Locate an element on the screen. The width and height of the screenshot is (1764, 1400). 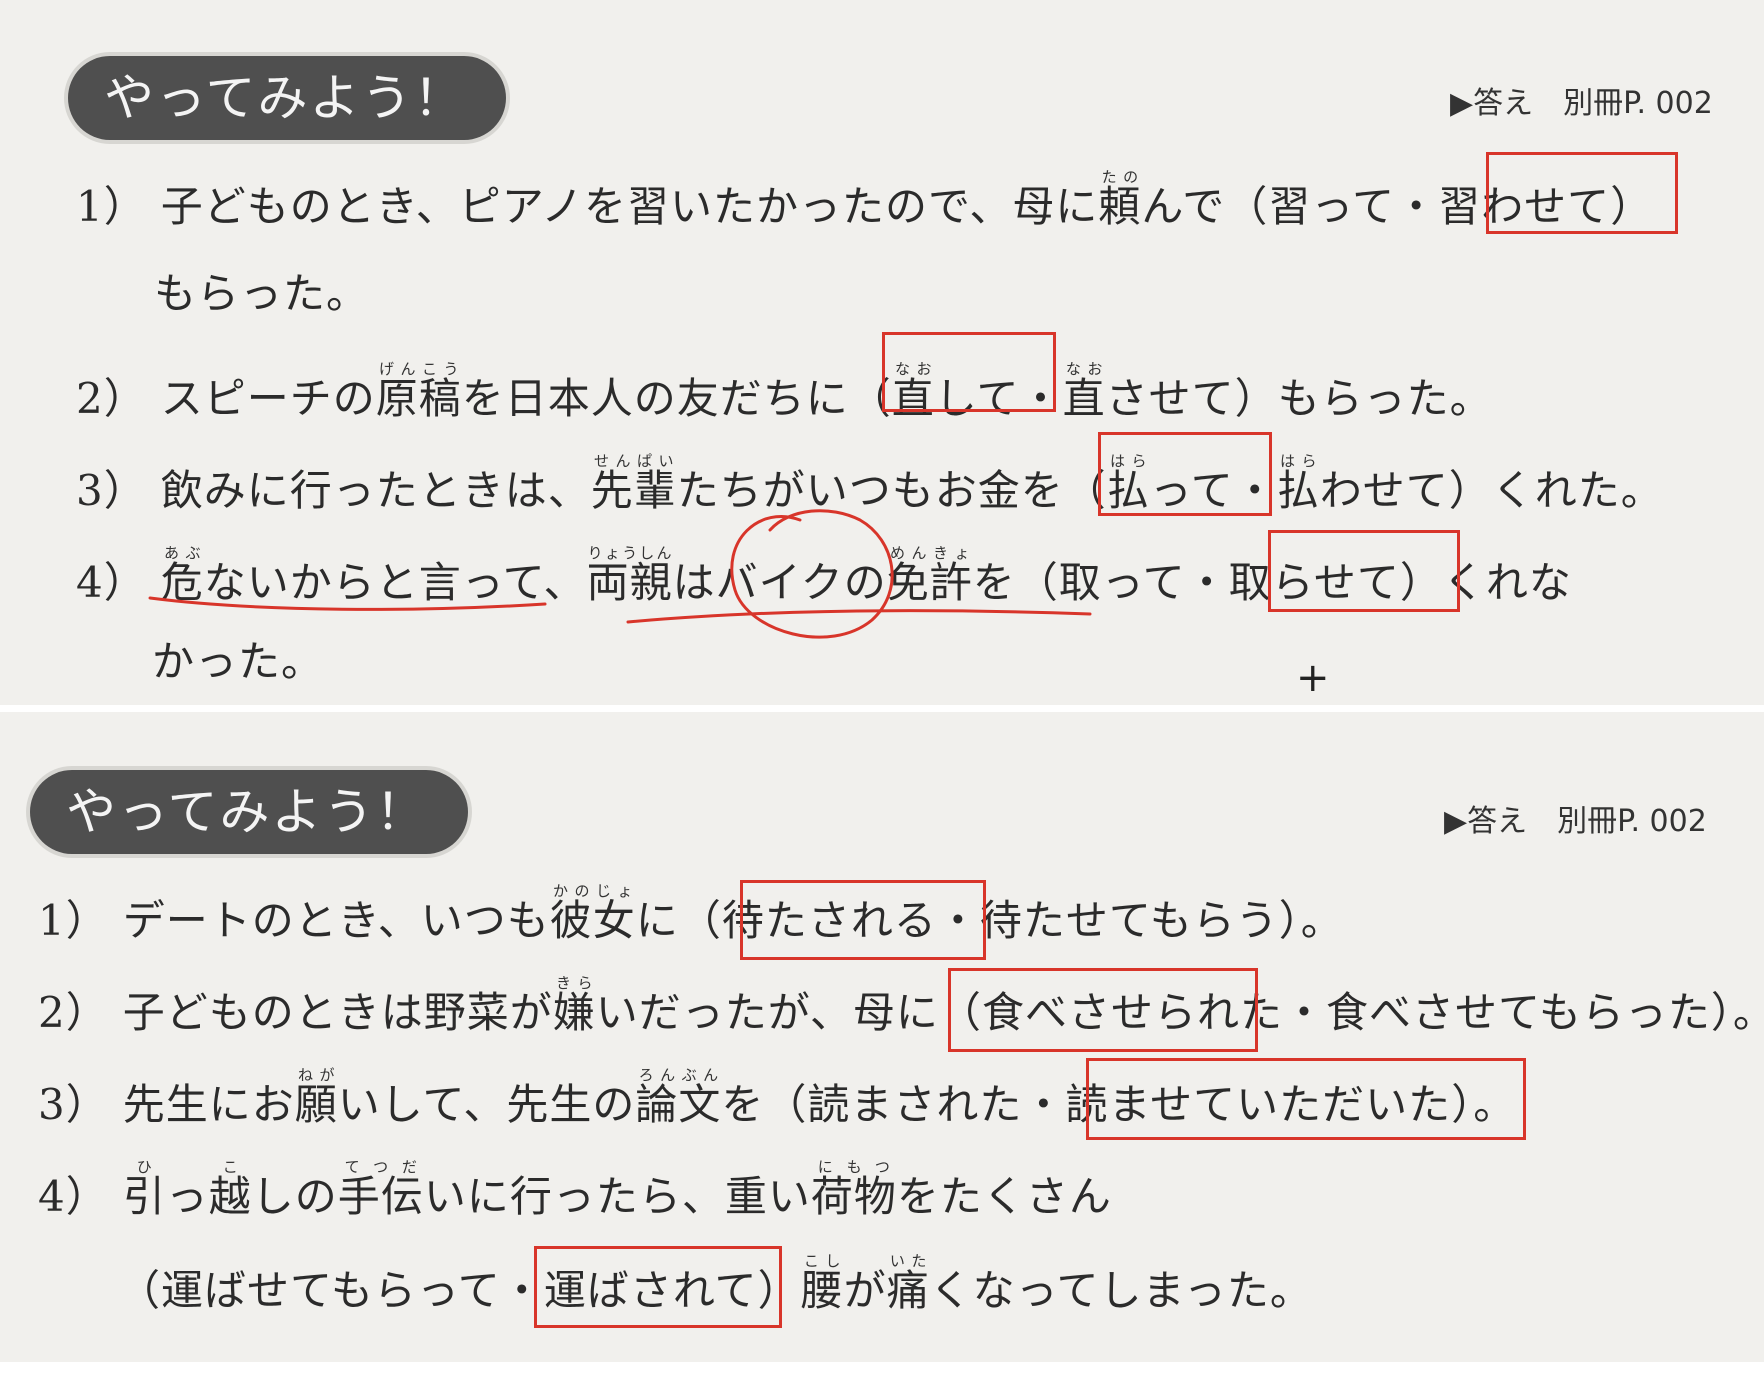
question-1-continued: もらった。 is located at coordinates (262, 293).